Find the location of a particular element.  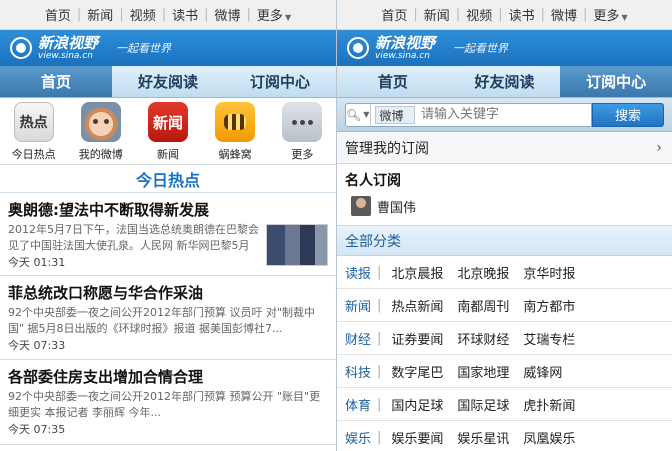

category-link: 北京晨报 is located at coordinates (417, 272).